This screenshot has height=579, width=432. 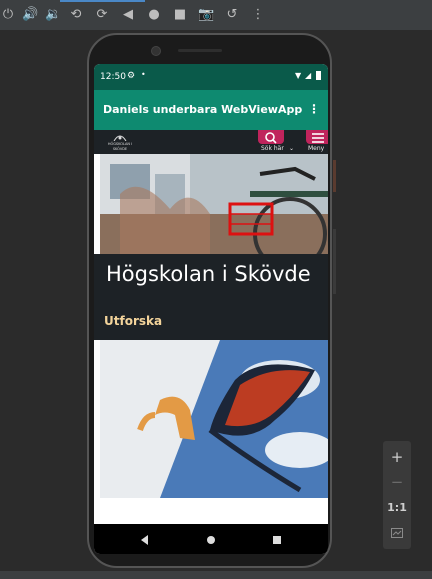 I want to click on logo-text: HÖGSKOLAN I SKÖVDE, so click(x=120, y=146).